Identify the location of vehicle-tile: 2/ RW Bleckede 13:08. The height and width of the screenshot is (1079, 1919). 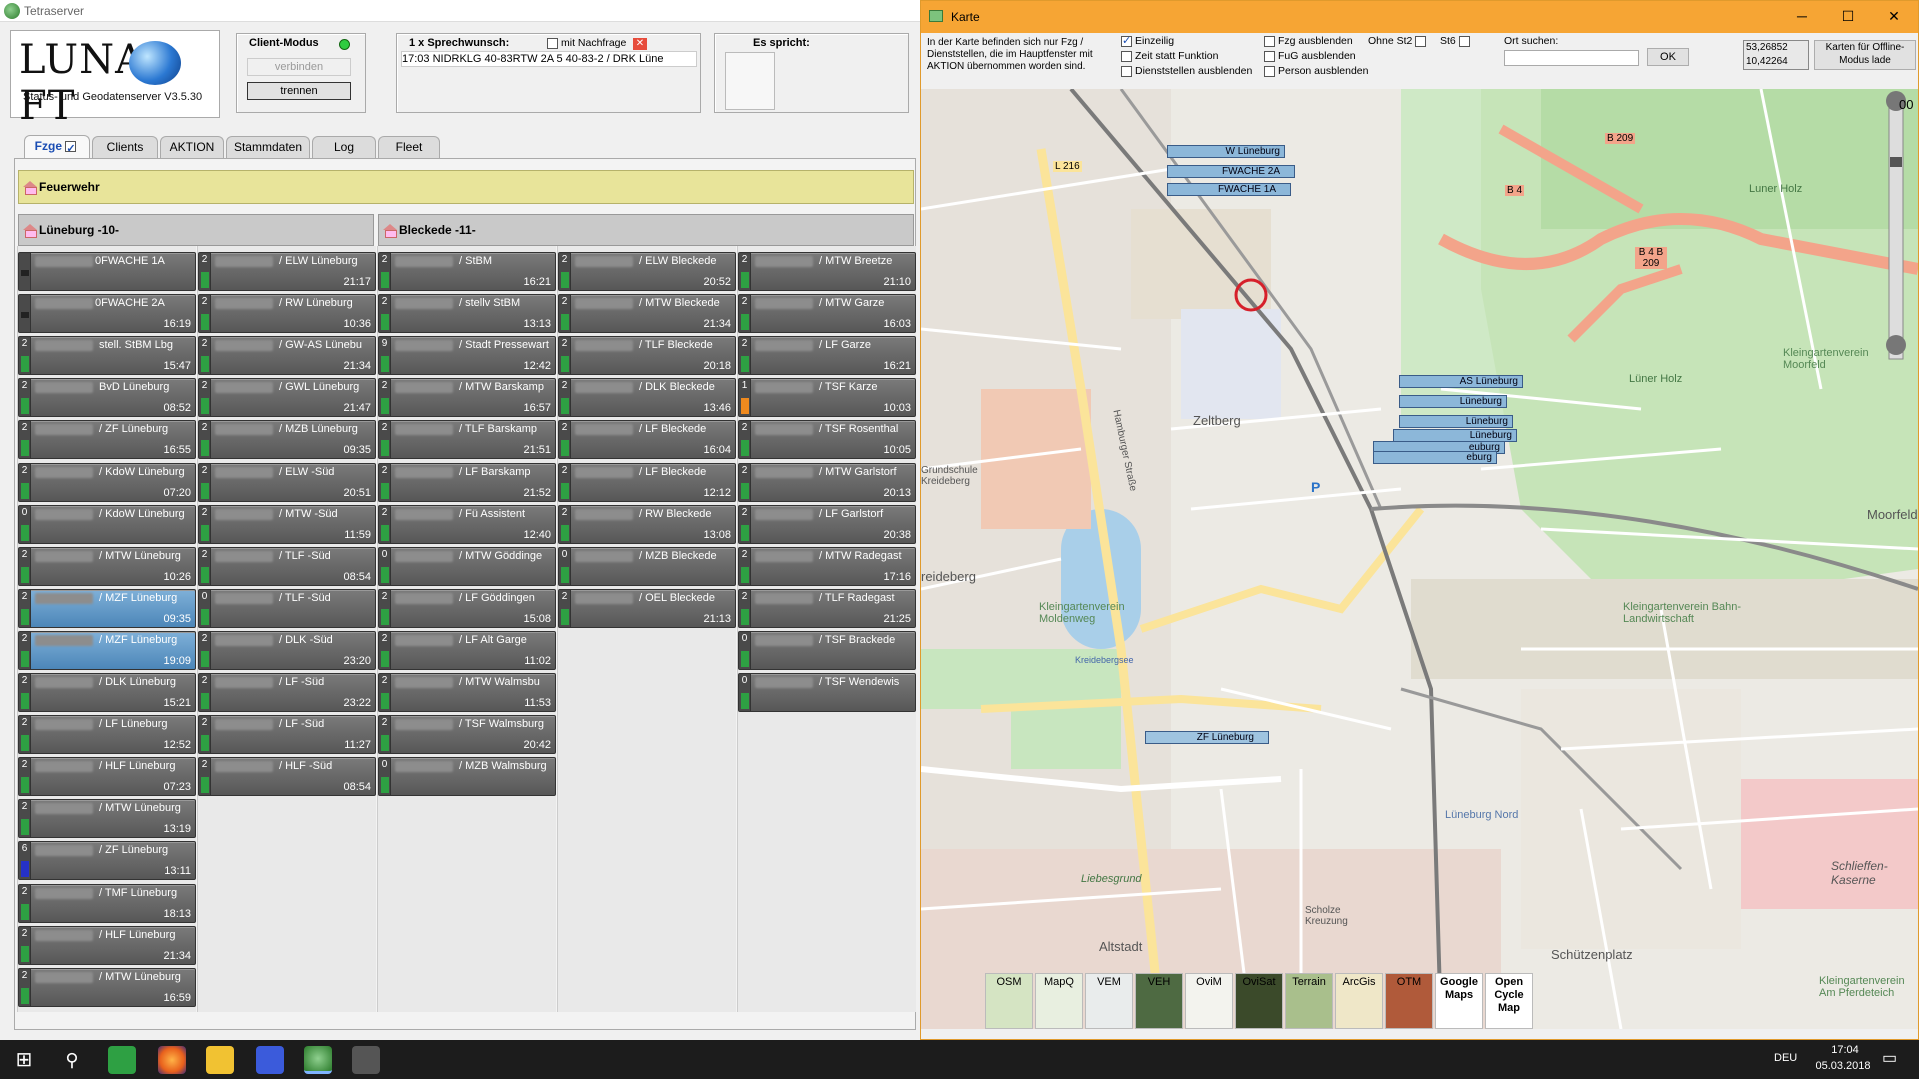
(647, 524).